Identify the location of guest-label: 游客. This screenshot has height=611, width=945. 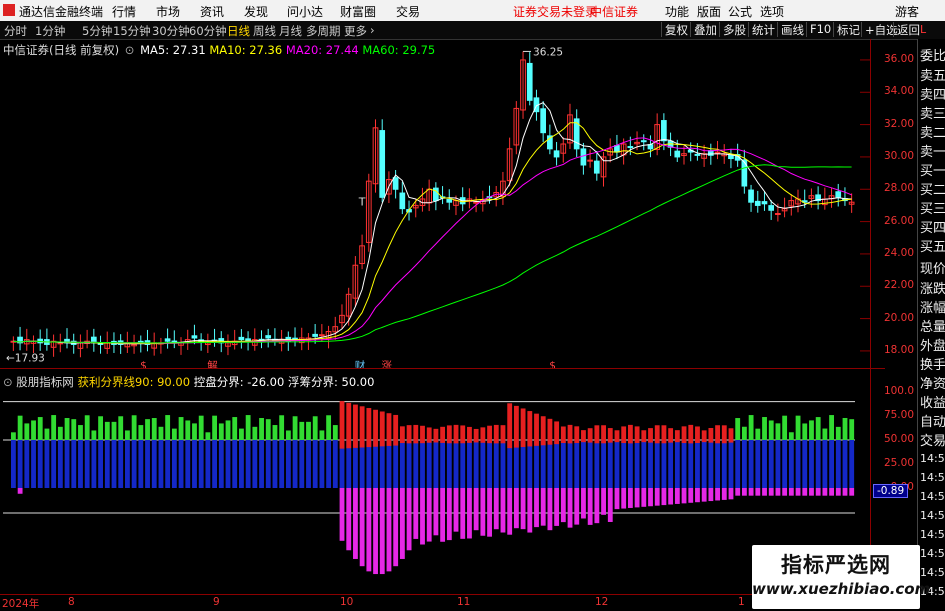
(907, 11).